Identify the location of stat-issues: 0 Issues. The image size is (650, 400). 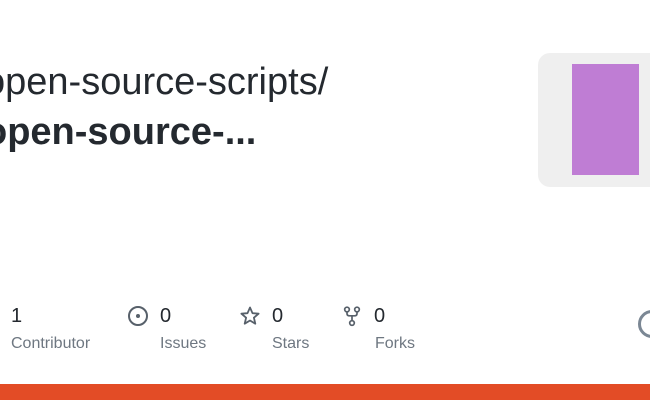
(166, 334).